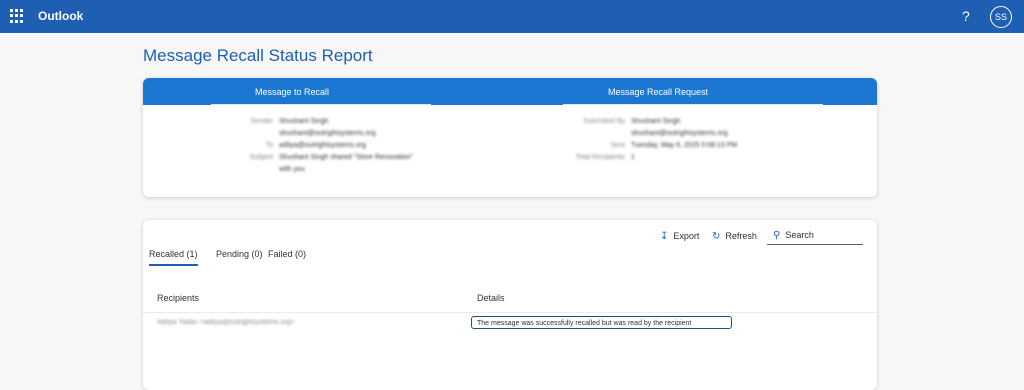  What do you see at coordinates (1001, 17) in the screenshot?
I see `avatar: SS` at bounding box center [1001, 17].